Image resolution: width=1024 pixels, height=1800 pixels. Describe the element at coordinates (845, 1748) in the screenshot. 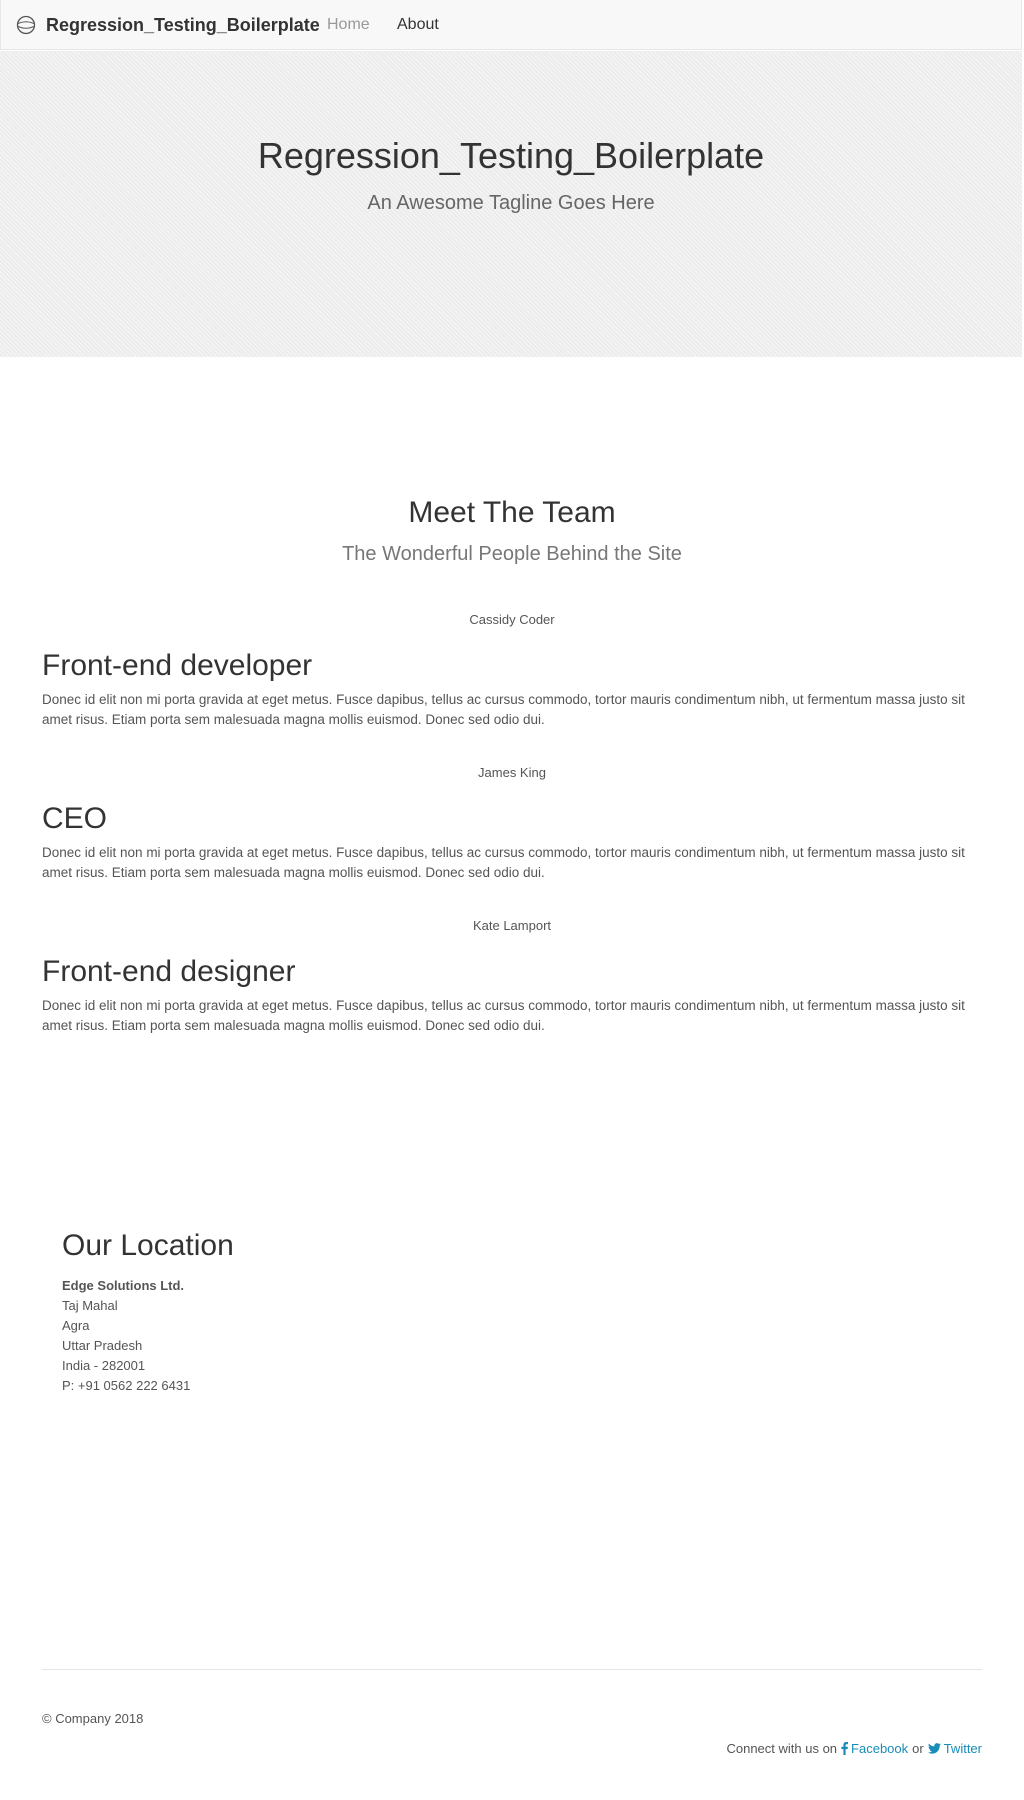

I see `facebook-icon` at that location.